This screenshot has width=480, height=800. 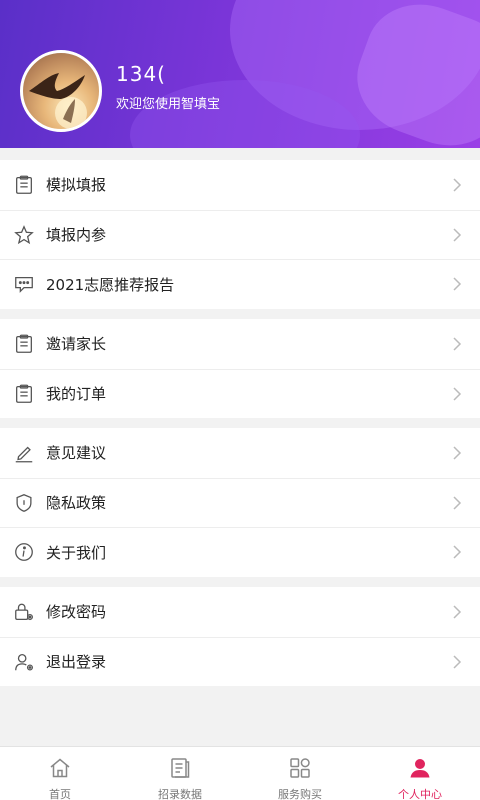 What do you see at coordinates (76, 453) in the screenshot?
I see `menu-item-label: 意见建议` at bounding box center [76, 453].